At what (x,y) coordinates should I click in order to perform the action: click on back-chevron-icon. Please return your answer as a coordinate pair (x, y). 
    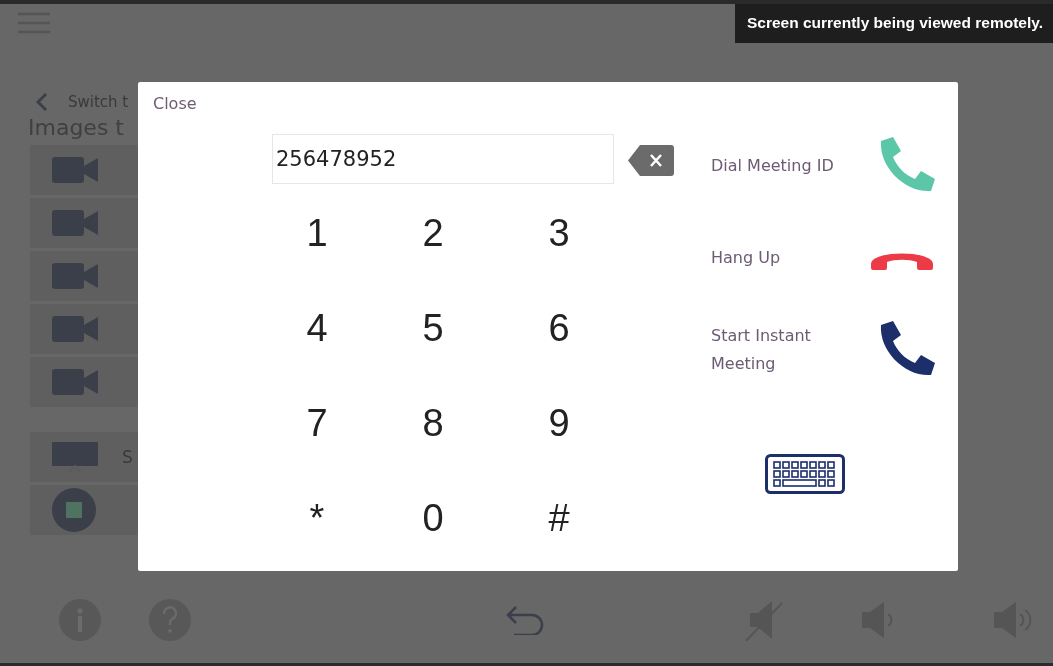
    Looking at the image, I should click on (42, 102).